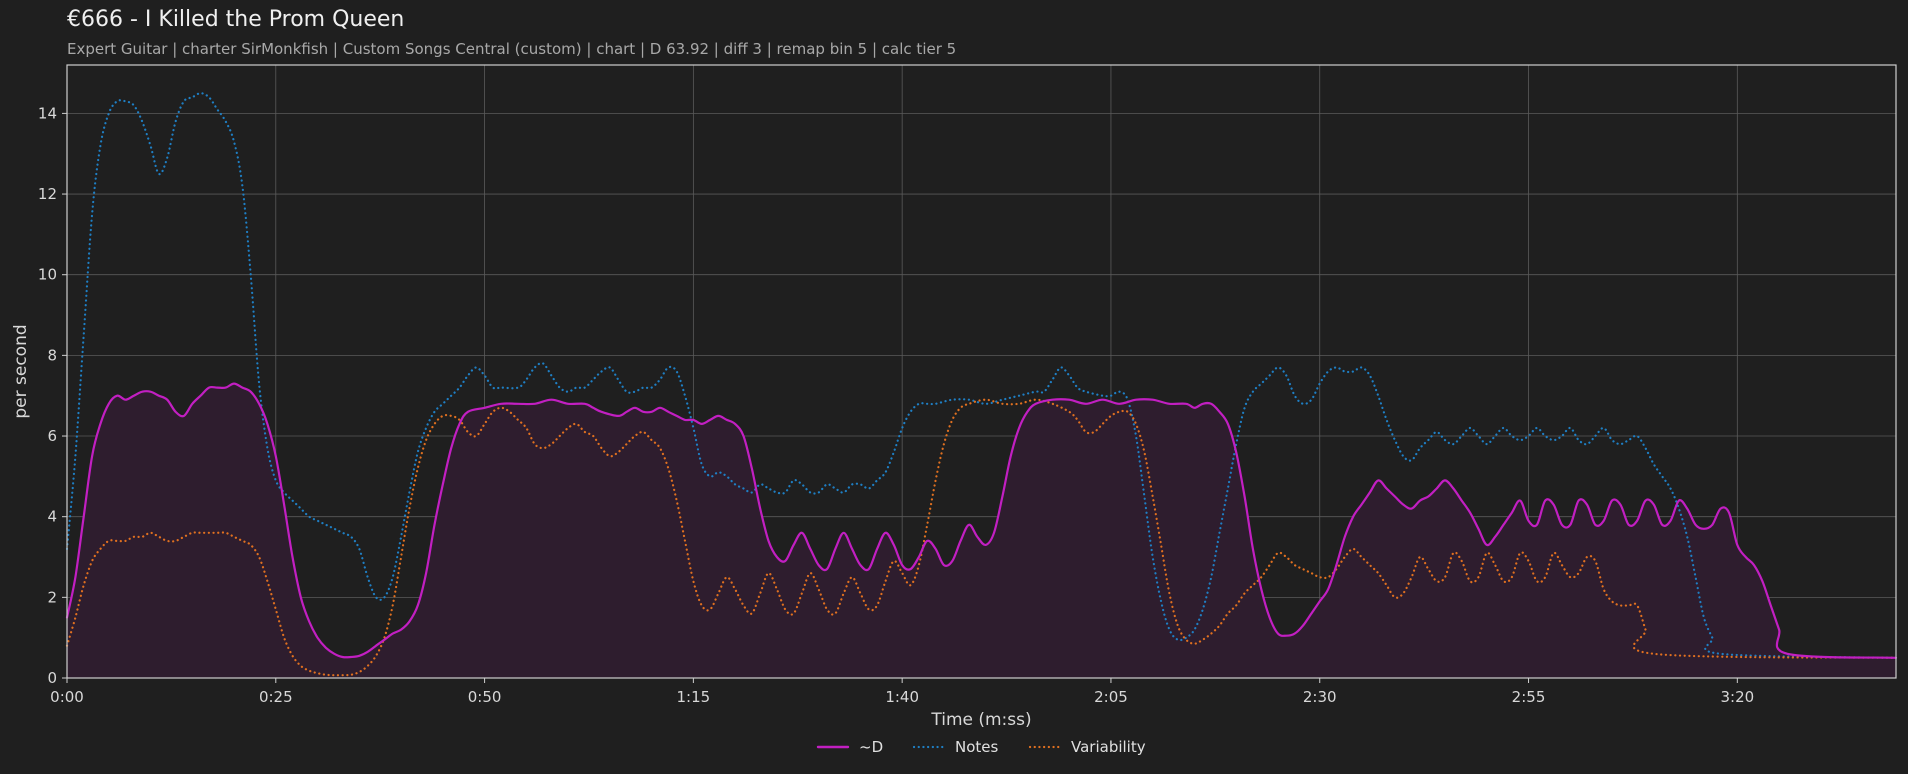  What do you see at coordinates (47, 275) in the screenshot?
I see `y-tick-label: 10` at bounding box center [47, 275].